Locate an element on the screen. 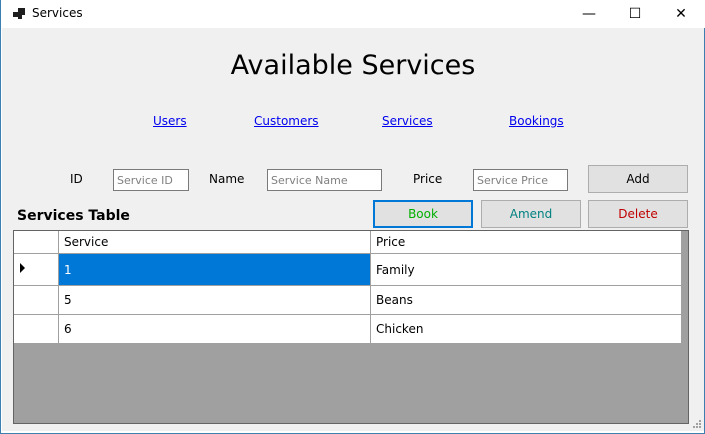  close-icon: ✕ is located at coordinates (681, 14).